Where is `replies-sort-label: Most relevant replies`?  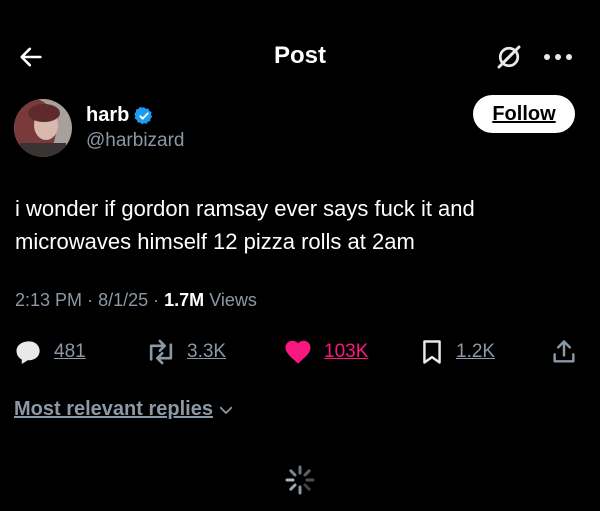 replies-sort-label: Most relevant replies is located at coordinates (113, 409).